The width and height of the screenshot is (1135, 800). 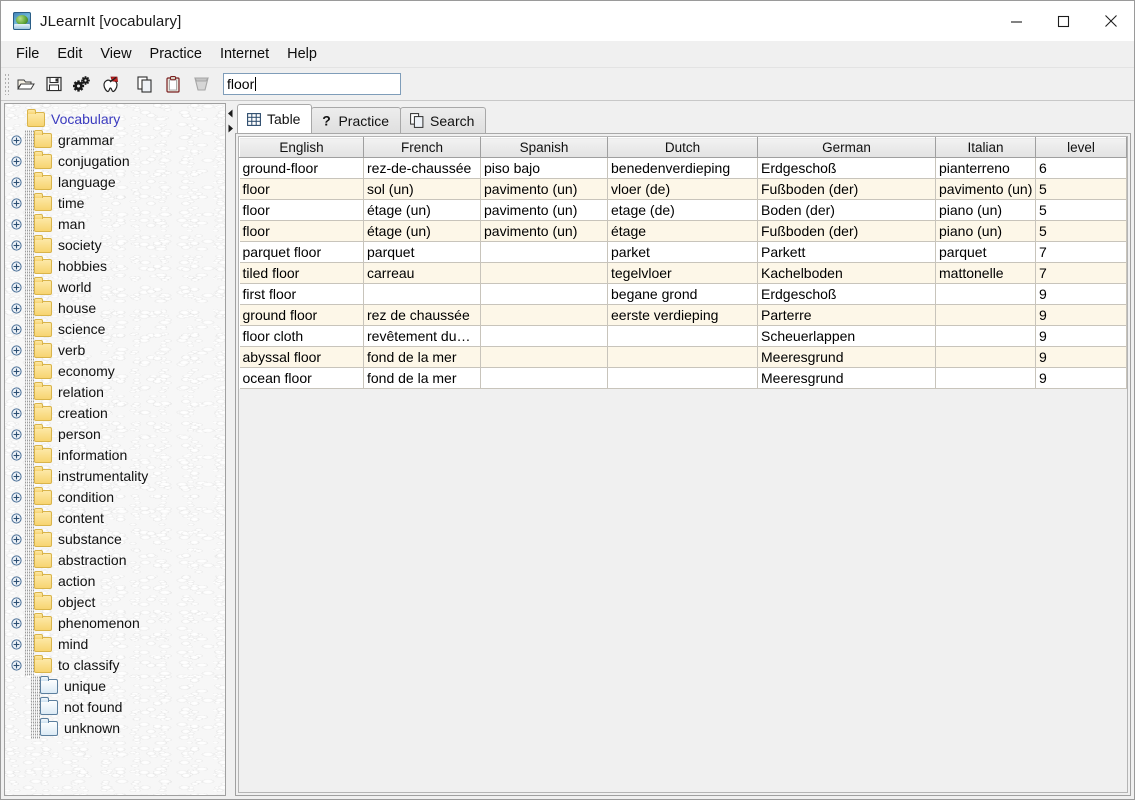 I want to click on table-cell-dutch: eerste verdieping, so click(x=682, y=315).